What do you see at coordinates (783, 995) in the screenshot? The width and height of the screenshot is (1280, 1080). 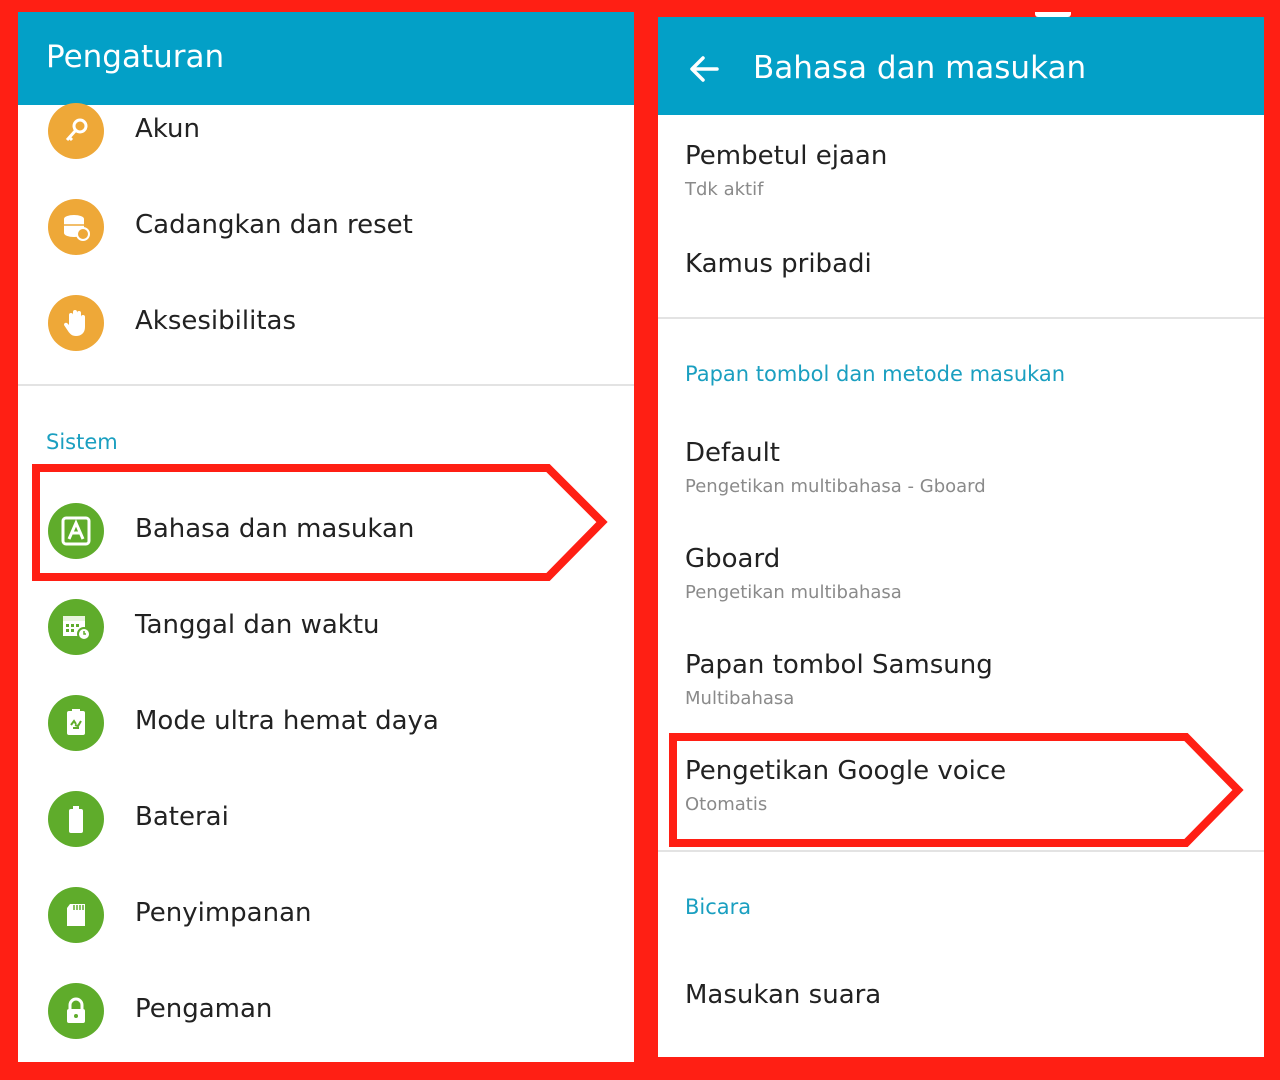 I see `pref-title: Masukan suara` at bounding box center [783, 995].